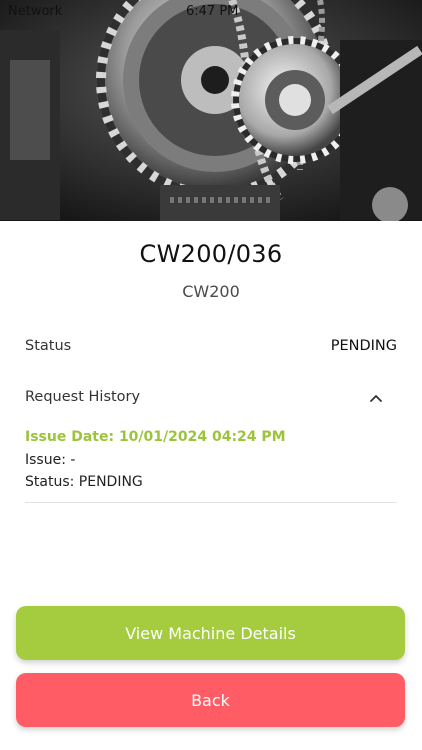 This screenshot has height=750, width=422. I want to click on divider, so click(211, 502).